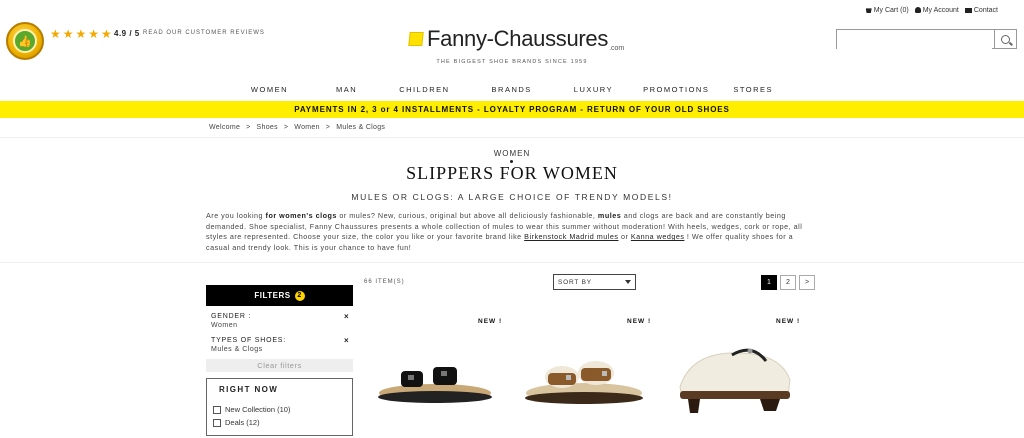 This screenshot has width=1024, height=438. What do you see at coordinates (571, 236) in the screenshot?
I see `birkenstock-link: Birkenstock Madrid mules` at bounding box center [571, 236].